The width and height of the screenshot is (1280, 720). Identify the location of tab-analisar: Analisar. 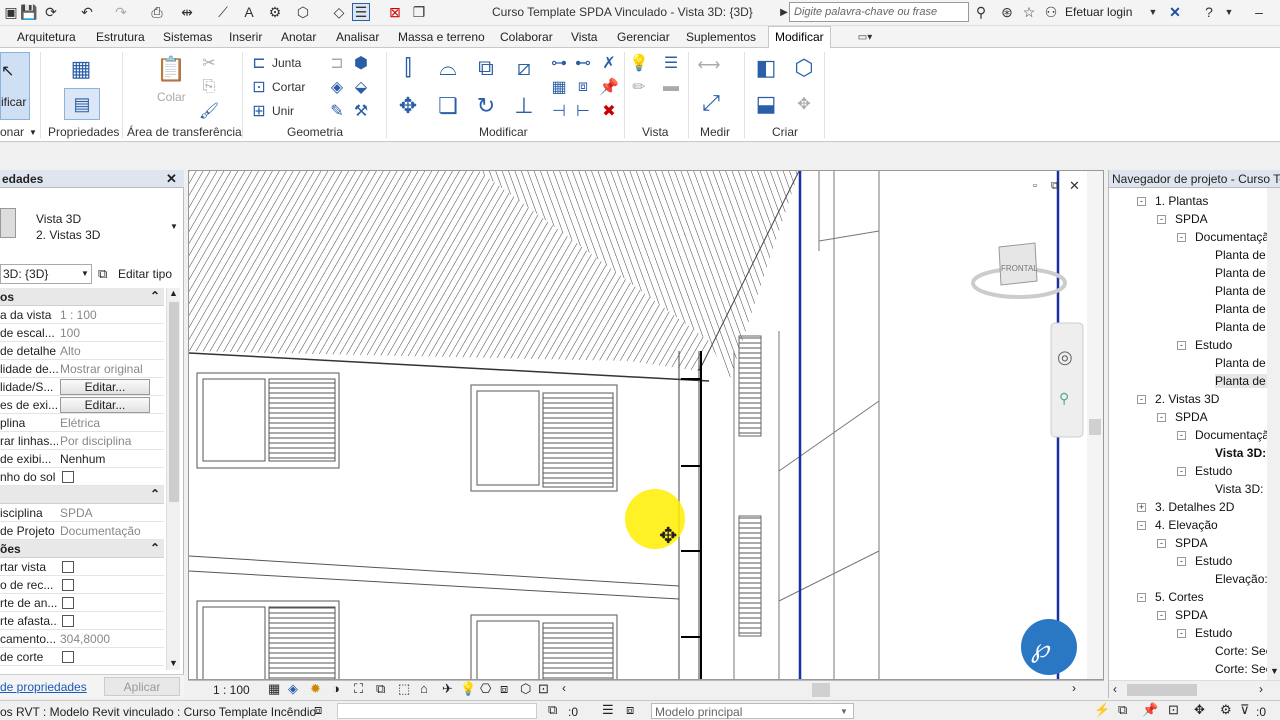
(357, 37).